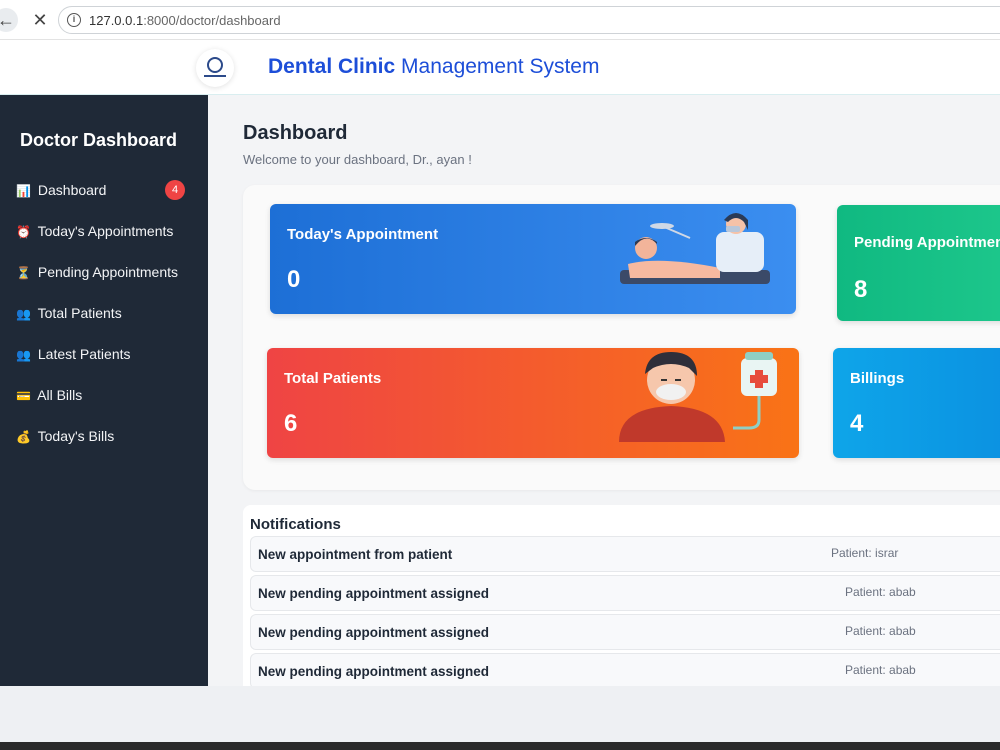 The image size is (1000, 750). Describe the element at coordinates (877, 378) in the screenshot. I see `card-title: Billings` at that location.